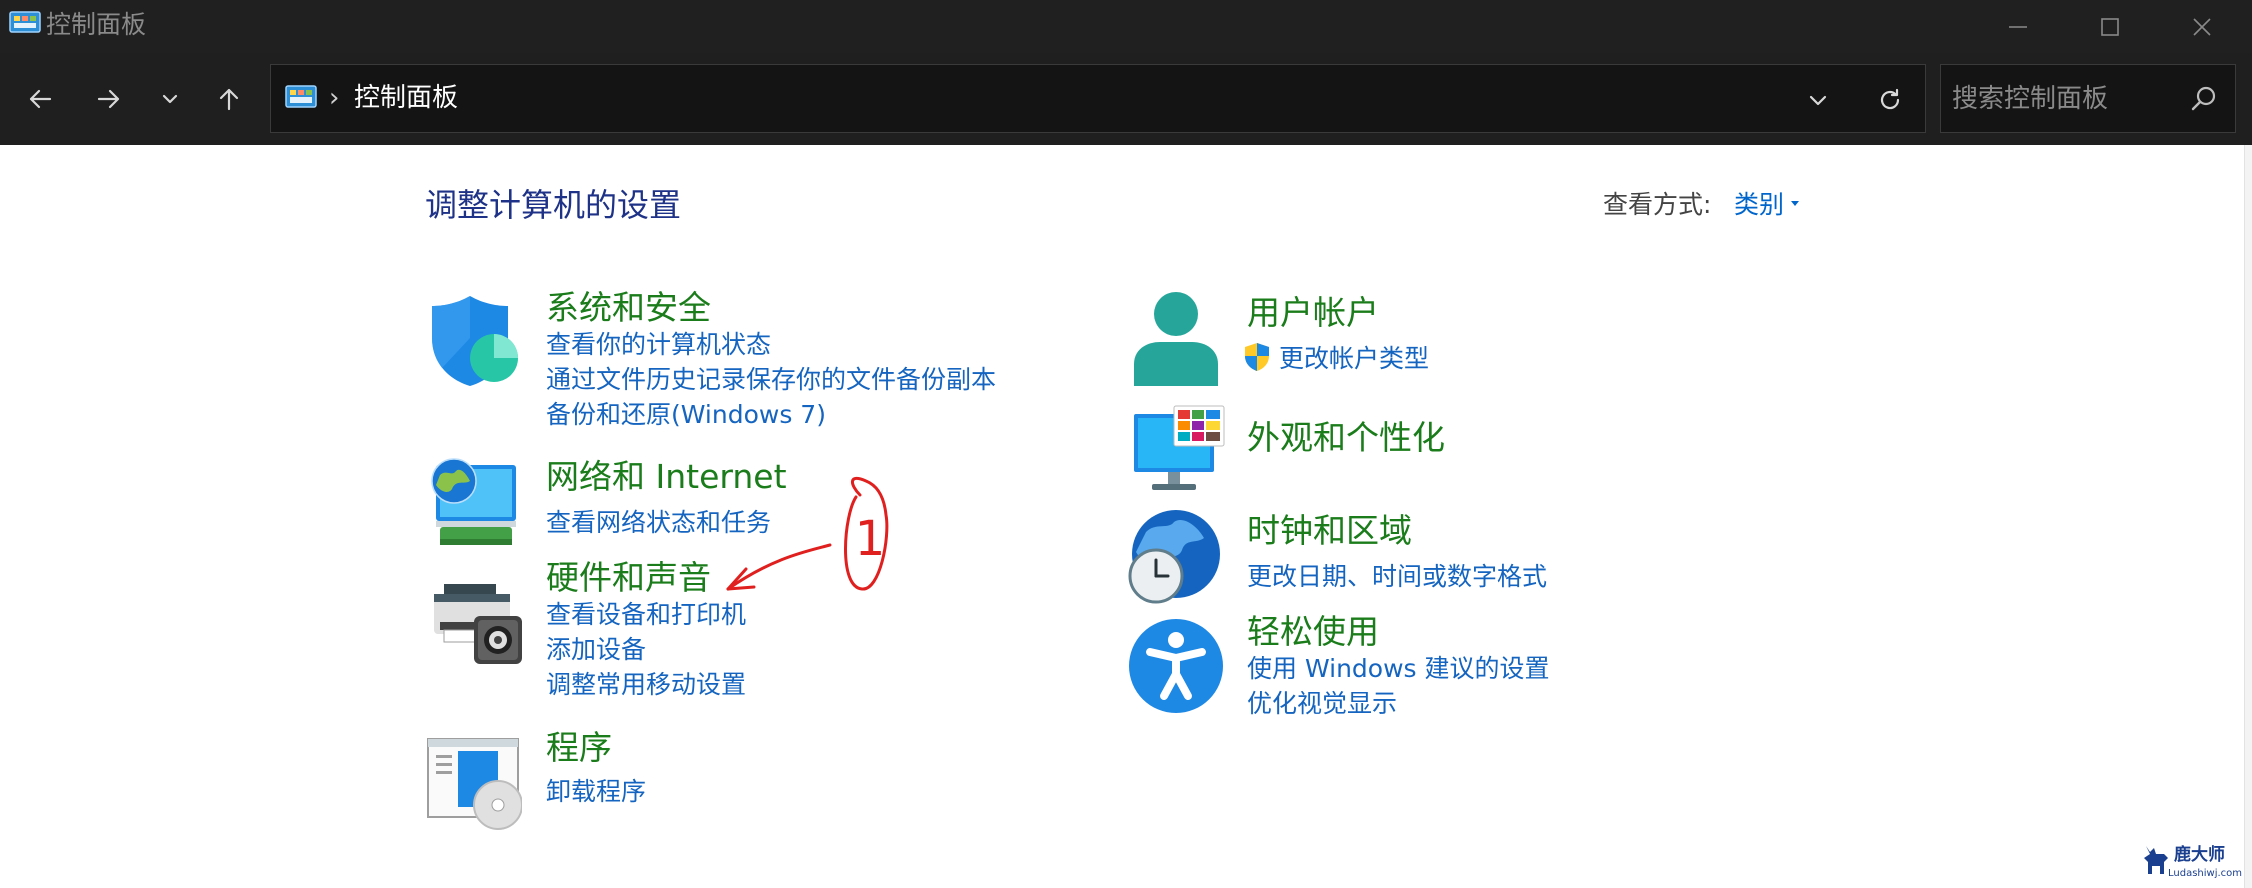 The height and width of the screenshot is (888, 2252). I want to click on maximize-button, so click(2110, 26).